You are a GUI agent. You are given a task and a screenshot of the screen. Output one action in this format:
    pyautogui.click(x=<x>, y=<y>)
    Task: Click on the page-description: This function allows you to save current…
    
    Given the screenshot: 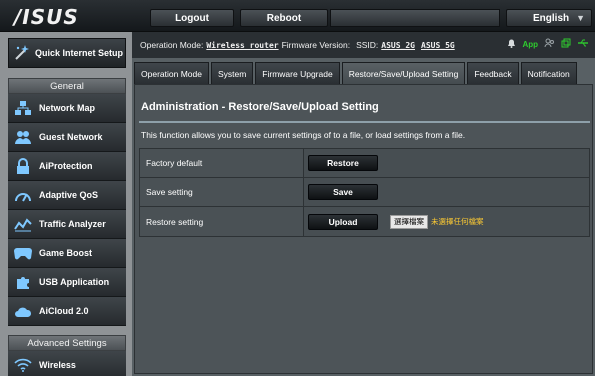 What is the action you would take?
    pyautogui.click(x=303, y=135)
    